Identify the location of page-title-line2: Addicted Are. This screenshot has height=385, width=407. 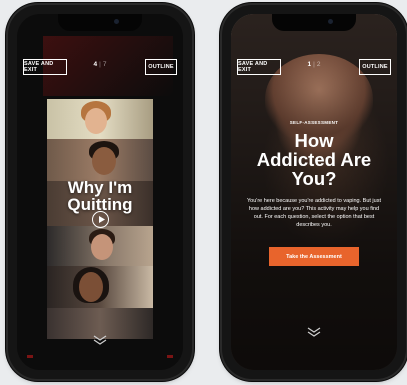
(314, 159).